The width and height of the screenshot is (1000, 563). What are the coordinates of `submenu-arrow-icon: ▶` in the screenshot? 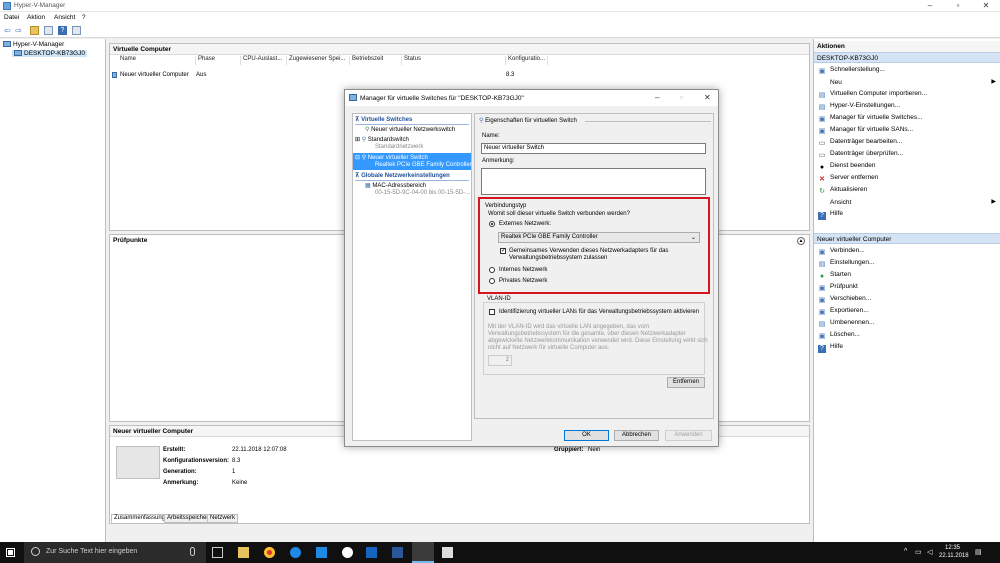 It's located at (993, 202).